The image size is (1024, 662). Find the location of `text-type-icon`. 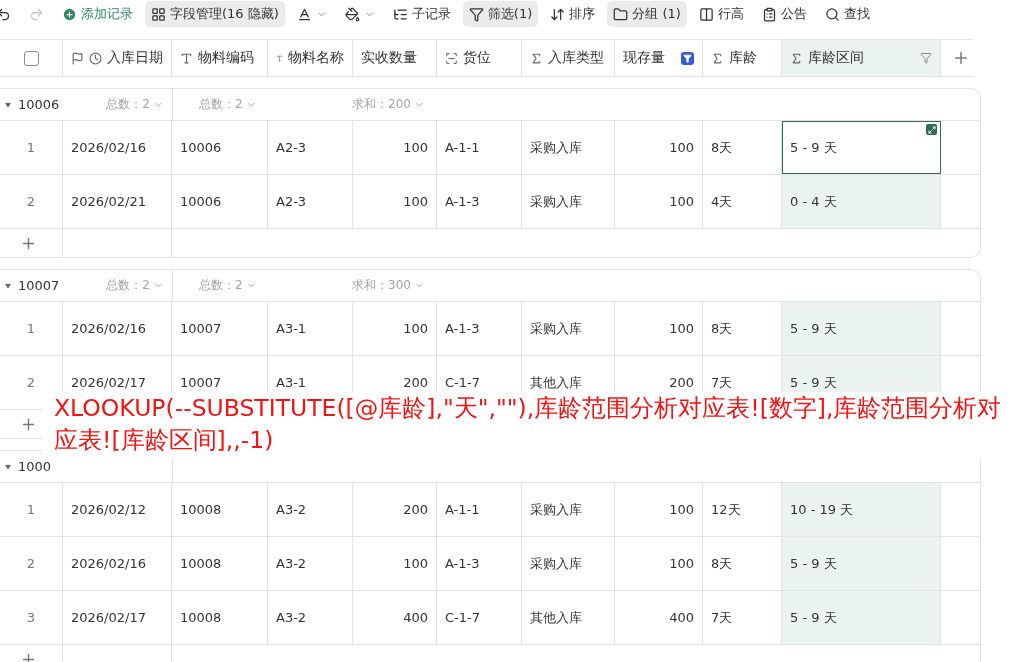

text-type-icon is located at coordinates (186, 58).